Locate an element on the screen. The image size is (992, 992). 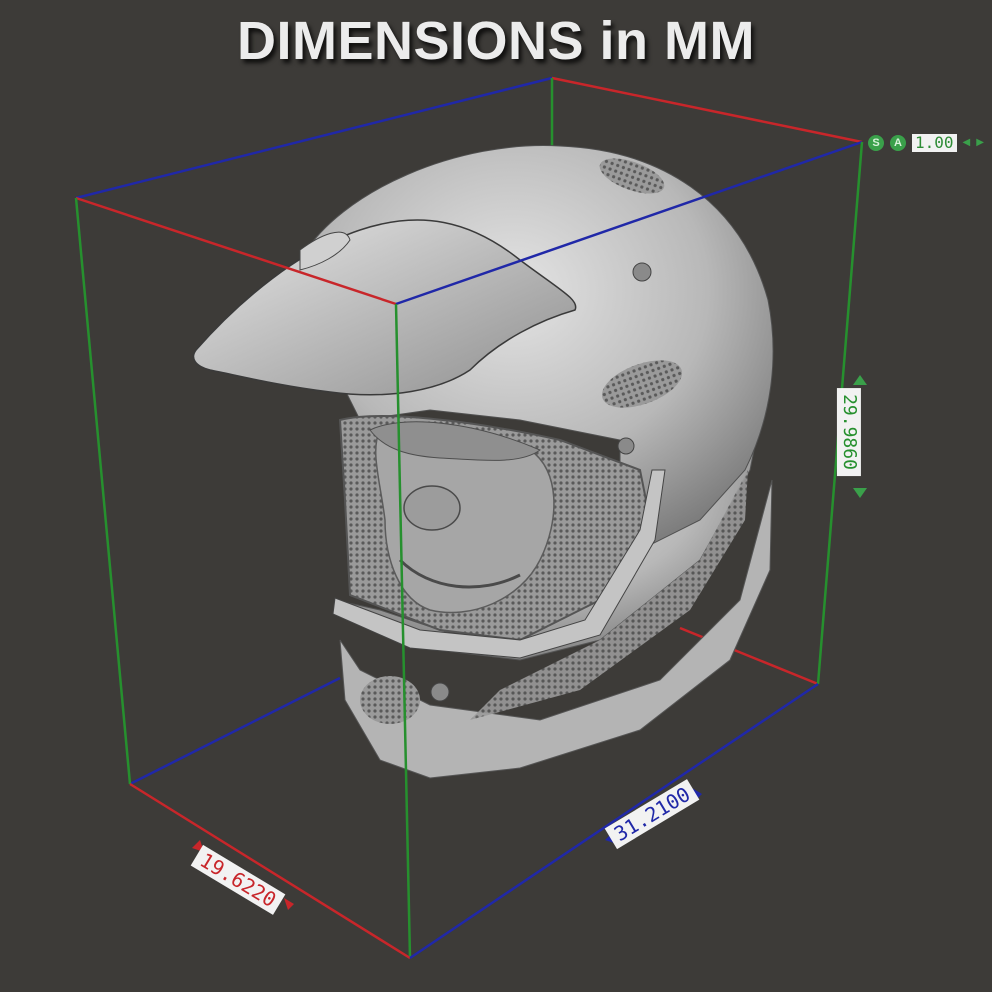
screw-side is located at coordinates (626, 446).